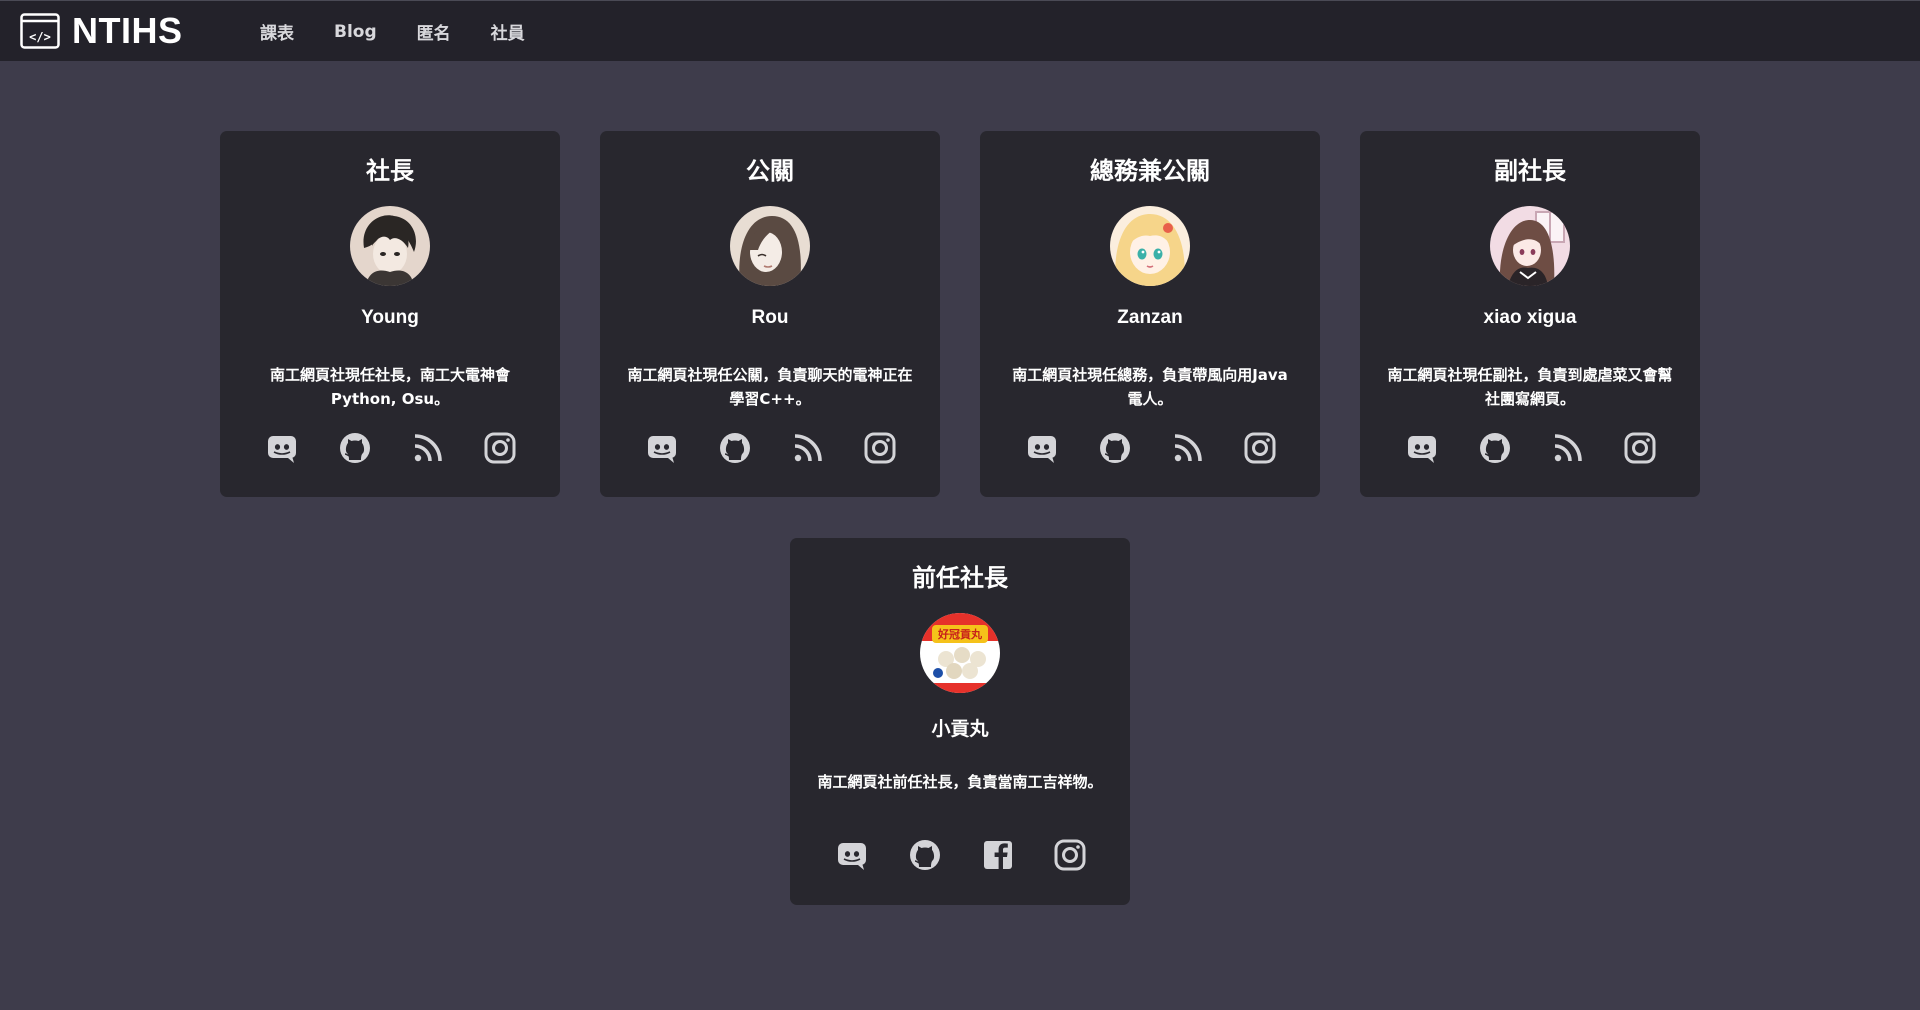  I want to click on member-description: 南工網頁社現任總務，負責帶風向用Java電人。, so click(1150, 387).